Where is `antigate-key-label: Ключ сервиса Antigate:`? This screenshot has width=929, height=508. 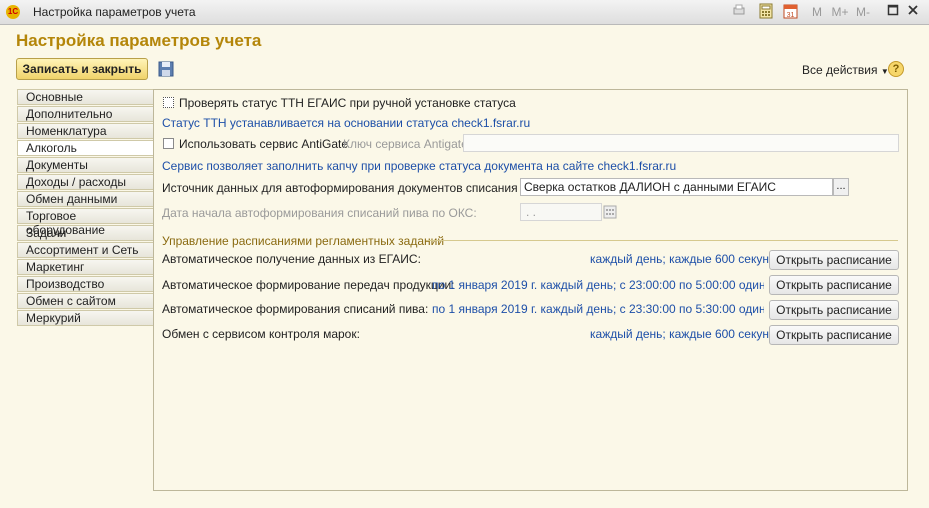 antigate-key-label: Ключ сервиса Antigate: is located at coordinates (407, 144).